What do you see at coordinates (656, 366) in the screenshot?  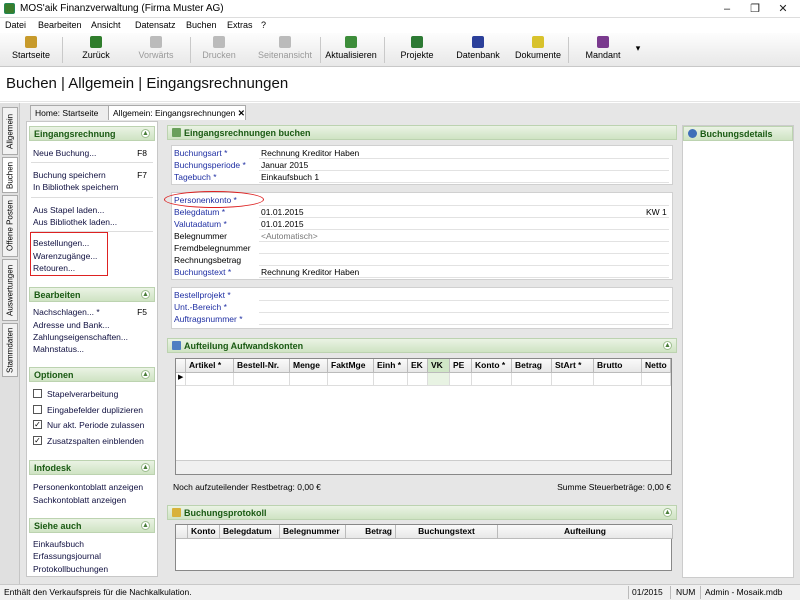 I see `col-netto: Netto` at bounding box center [656, 366].